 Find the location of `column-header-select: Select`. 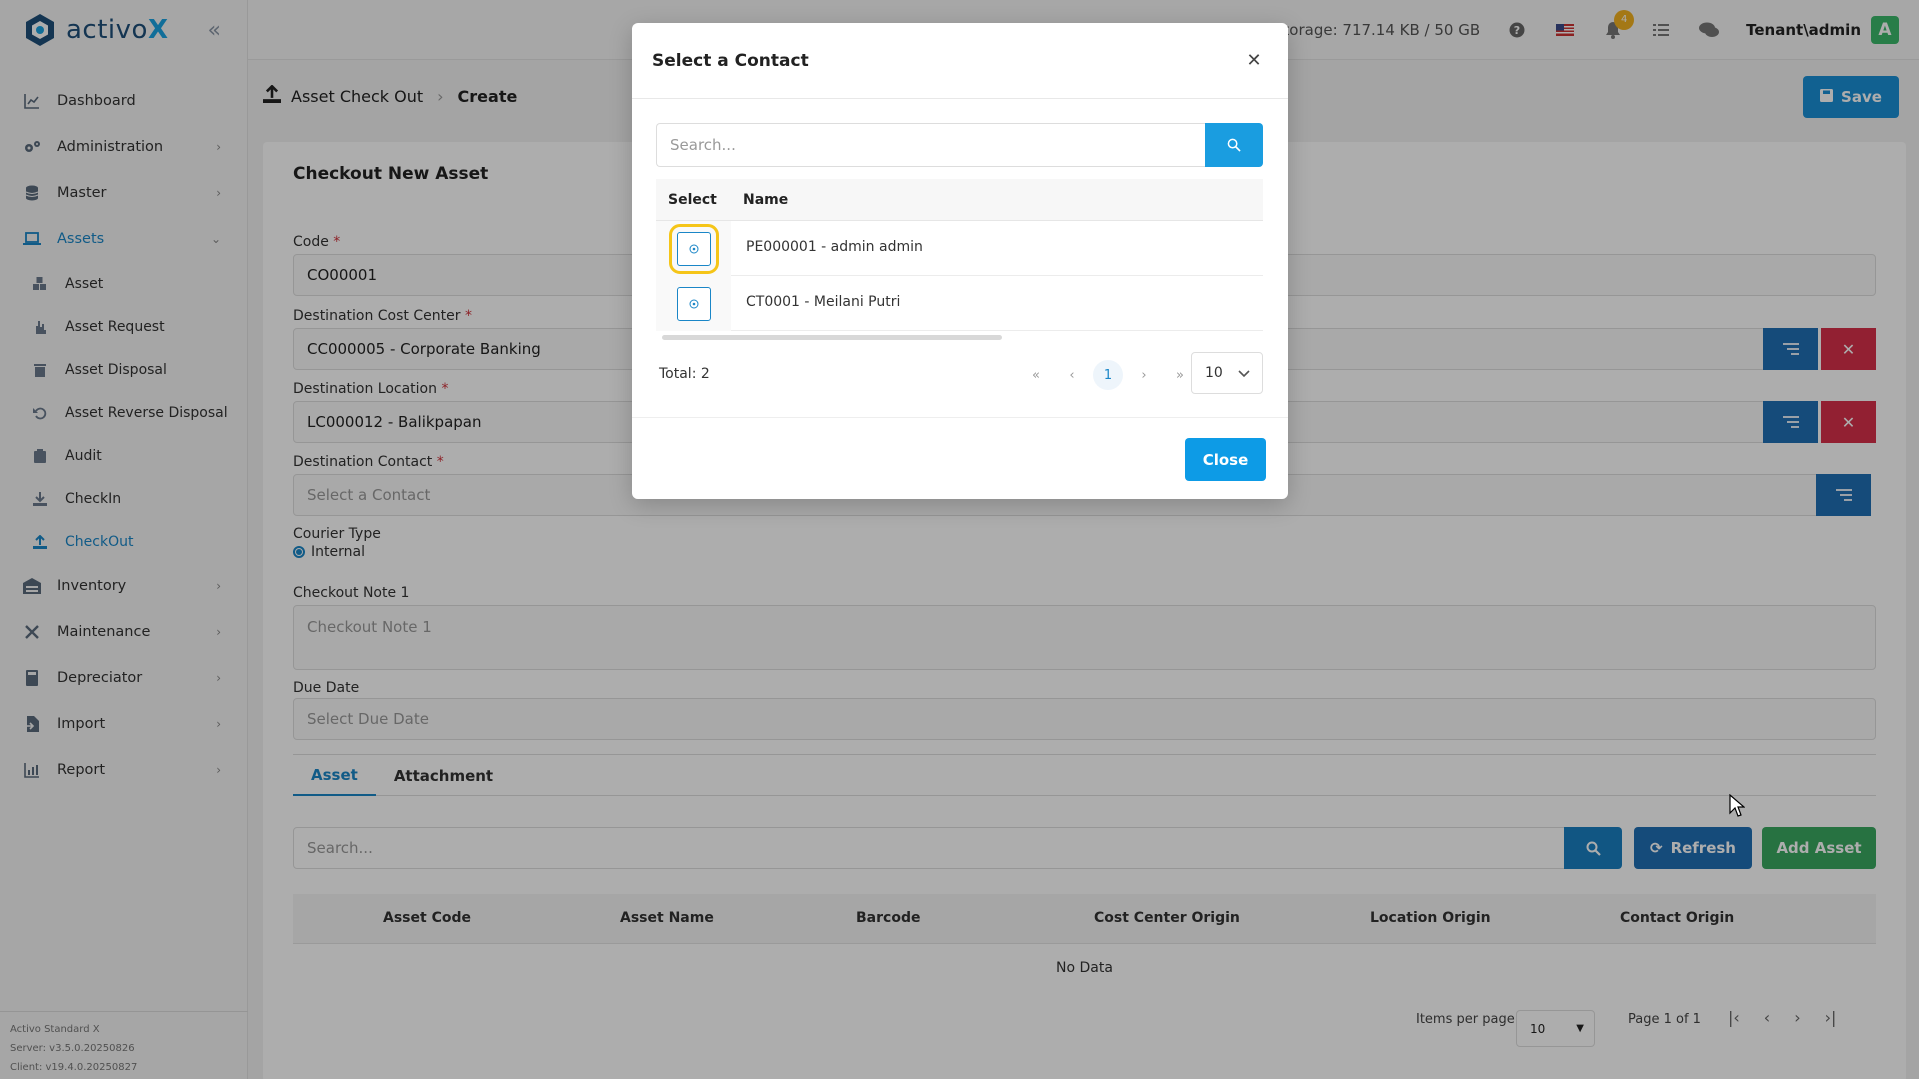

column-header-select: Select is located at coordinates (692, 200).